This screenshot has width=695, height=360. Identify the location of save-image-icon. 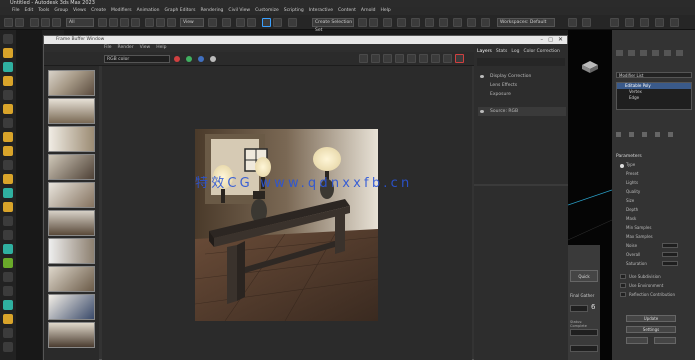
(387, 58).